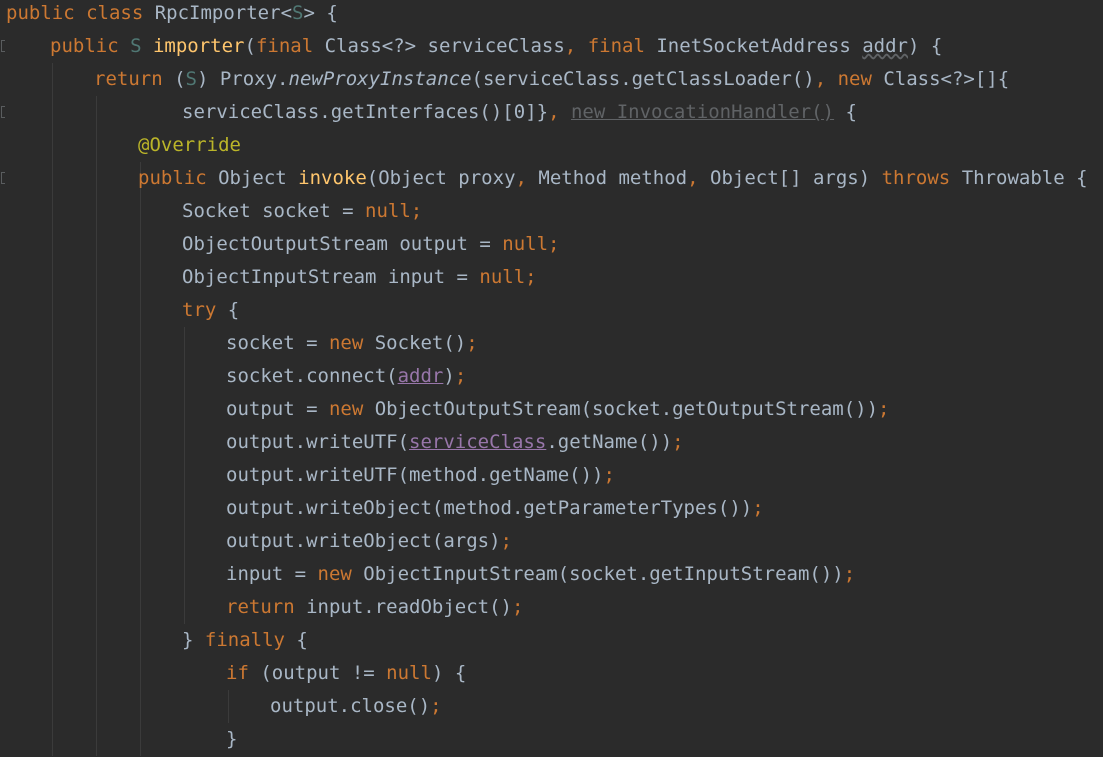 Image resolution: width=1103 pixels, height=757 pixels. Describe the element at coordinates (537, 112) in the screenshot. I see `code-token: ]}` at that location.